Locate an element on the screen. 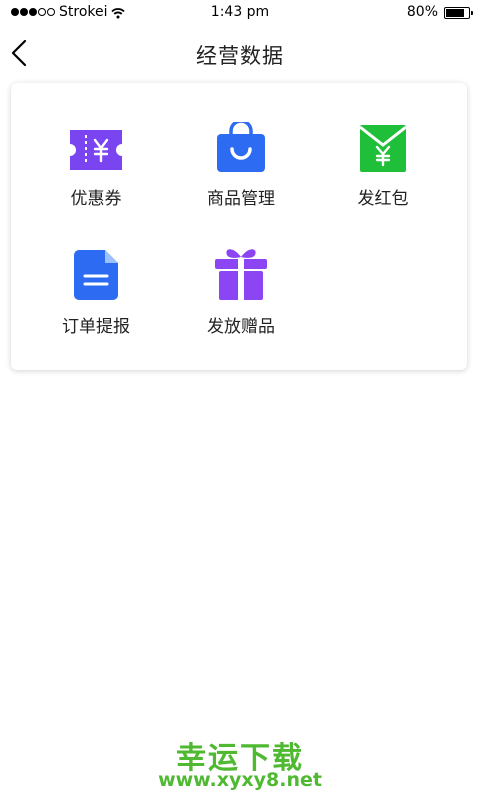 This screenshot has height=800, width=480. menu-item-label: 发红包 is located at coordinates (383, 199).